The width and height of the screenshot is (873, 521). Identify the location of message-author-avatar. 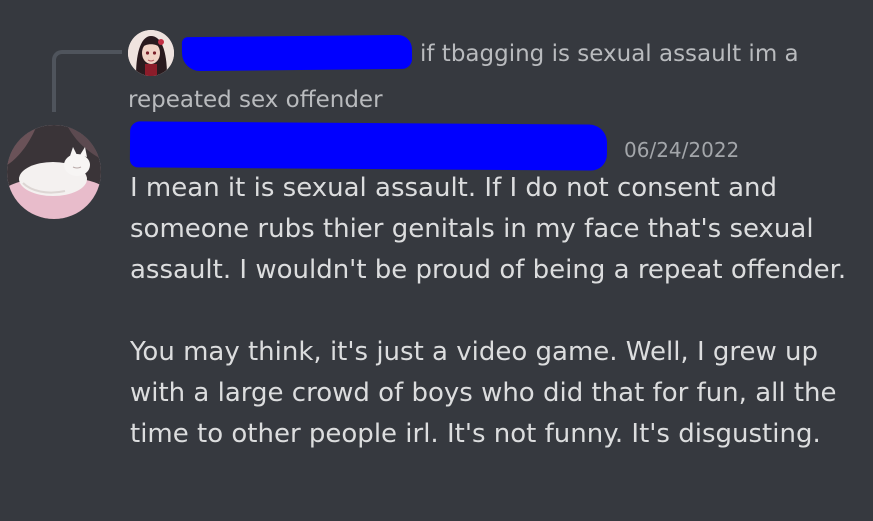
(54, 172).